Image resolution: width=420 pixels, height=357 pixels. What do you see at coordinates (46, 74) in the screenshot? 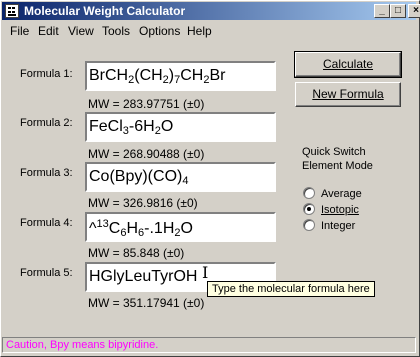
I see `formula-1-label: Formula 1:` at bounding box center [46, 74].